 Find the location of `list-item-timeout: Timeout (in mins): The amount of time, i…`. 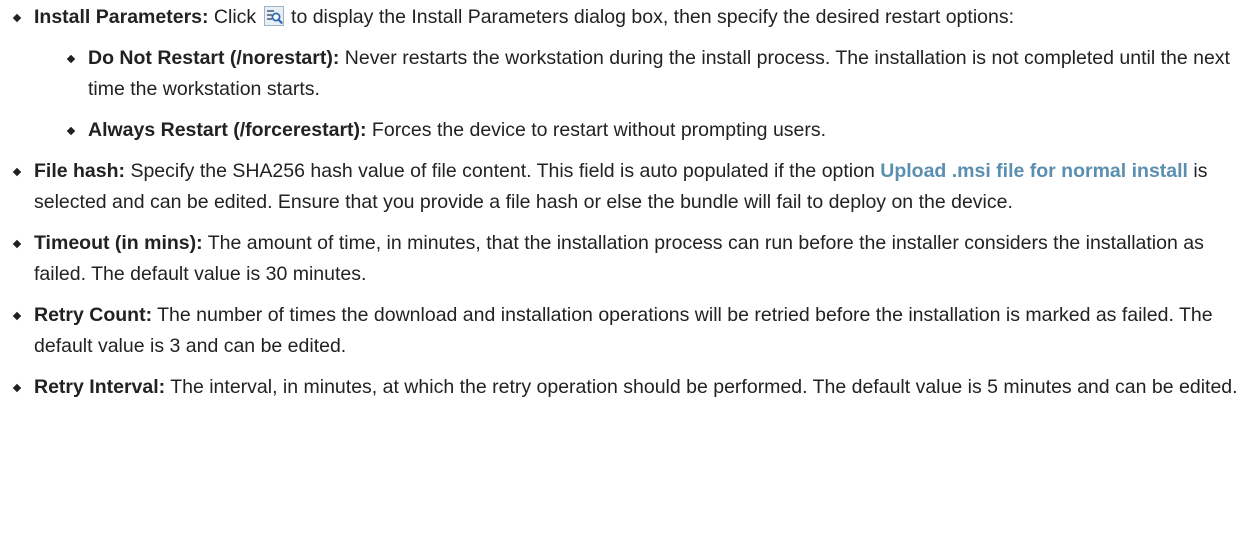

list-item-timeout: Timeout (in mins): The amount of time, i… is located at coordinates (621, 259).